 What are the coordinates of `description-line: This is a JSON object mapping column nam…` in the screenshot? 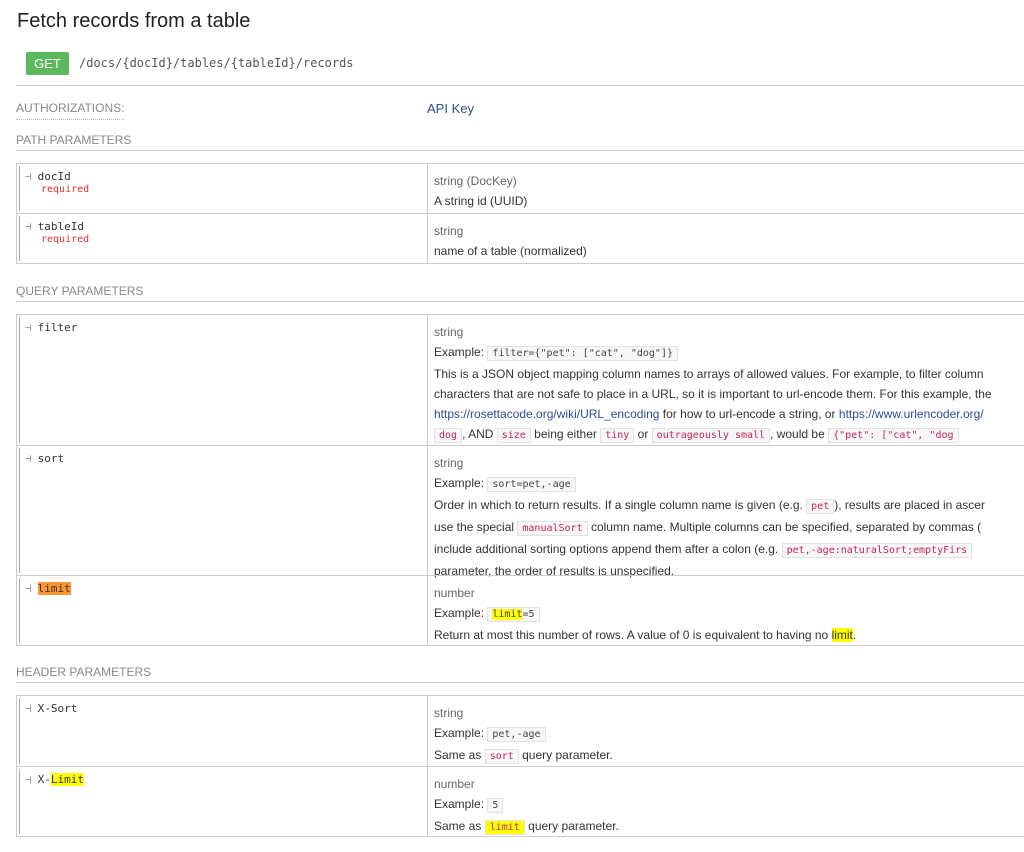 It's located at (709, 374).